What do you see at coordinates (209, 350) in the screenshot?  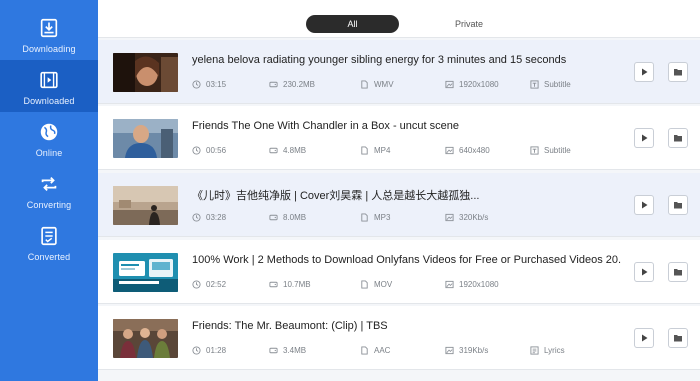 I see `video-duration: 01:28` at bounding box center [209, 350].